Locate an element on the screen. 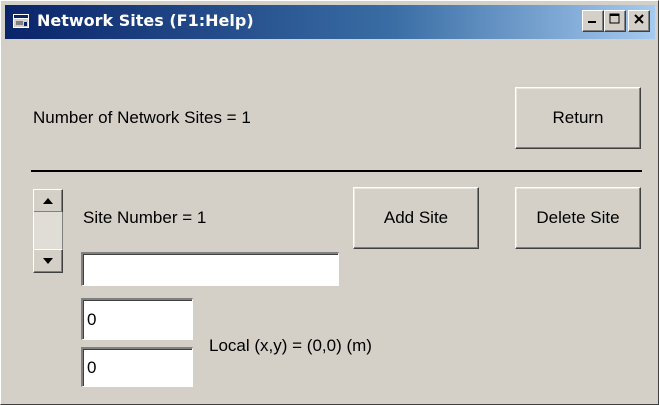 The image size is (659, 405). site-count-label: Number of Network Sites = 1 is located at coordinates (142, 117).